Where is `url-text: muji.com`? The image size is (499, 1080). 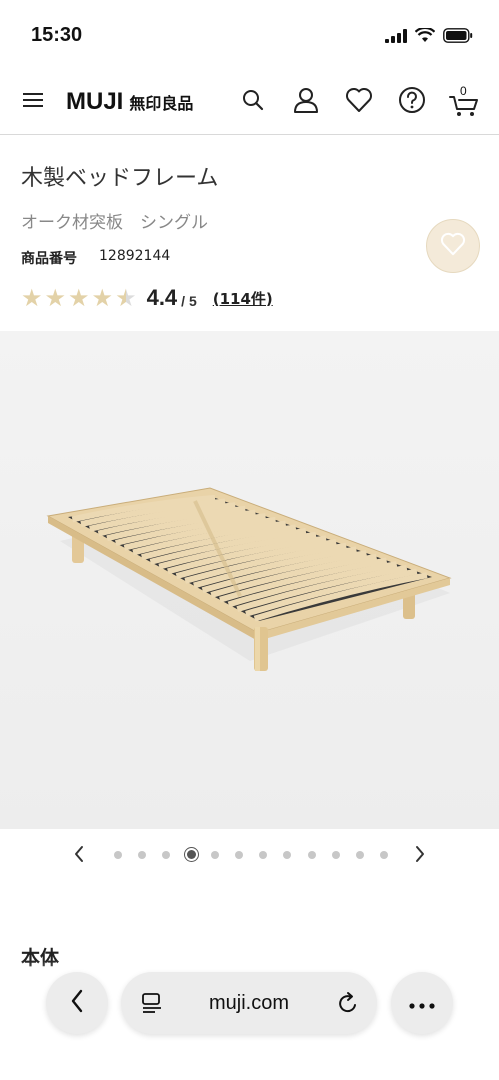 url-text: muji.com is located at coordinates (248, 1002).